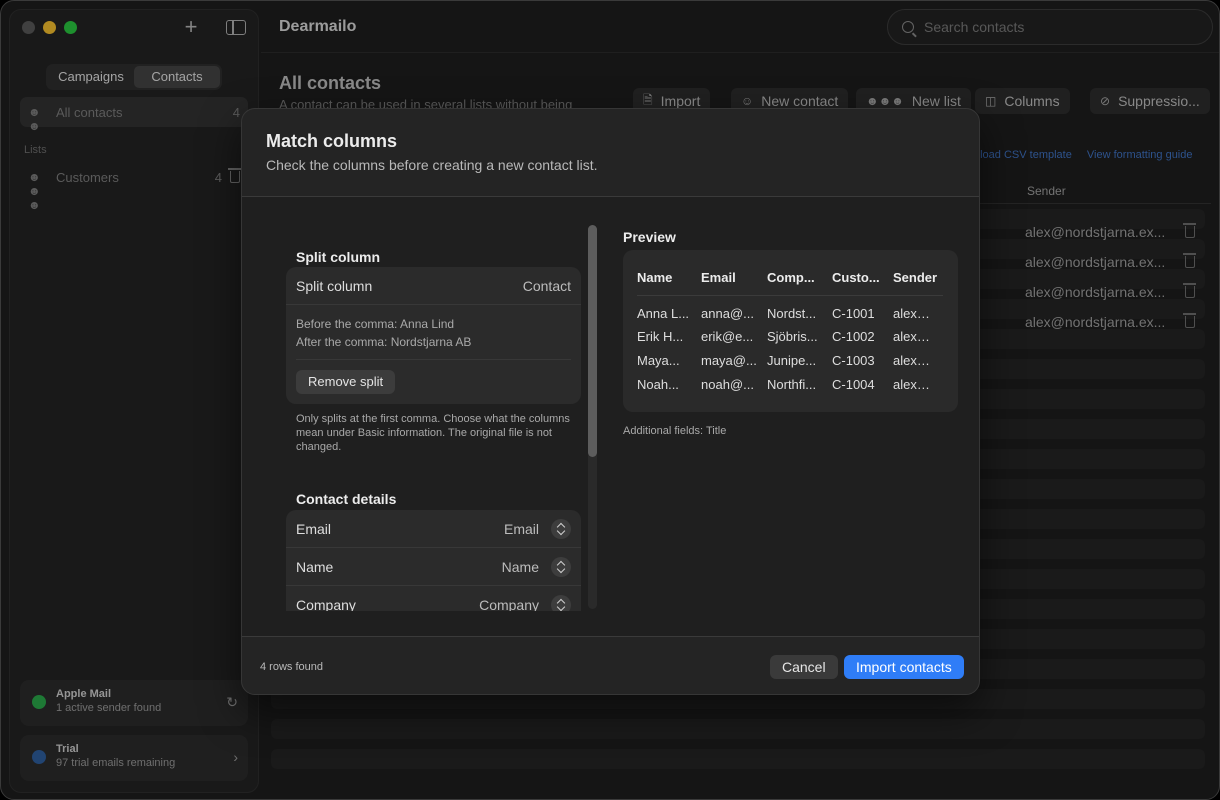  I want to click on column-header: Sender, so click(918, 280).